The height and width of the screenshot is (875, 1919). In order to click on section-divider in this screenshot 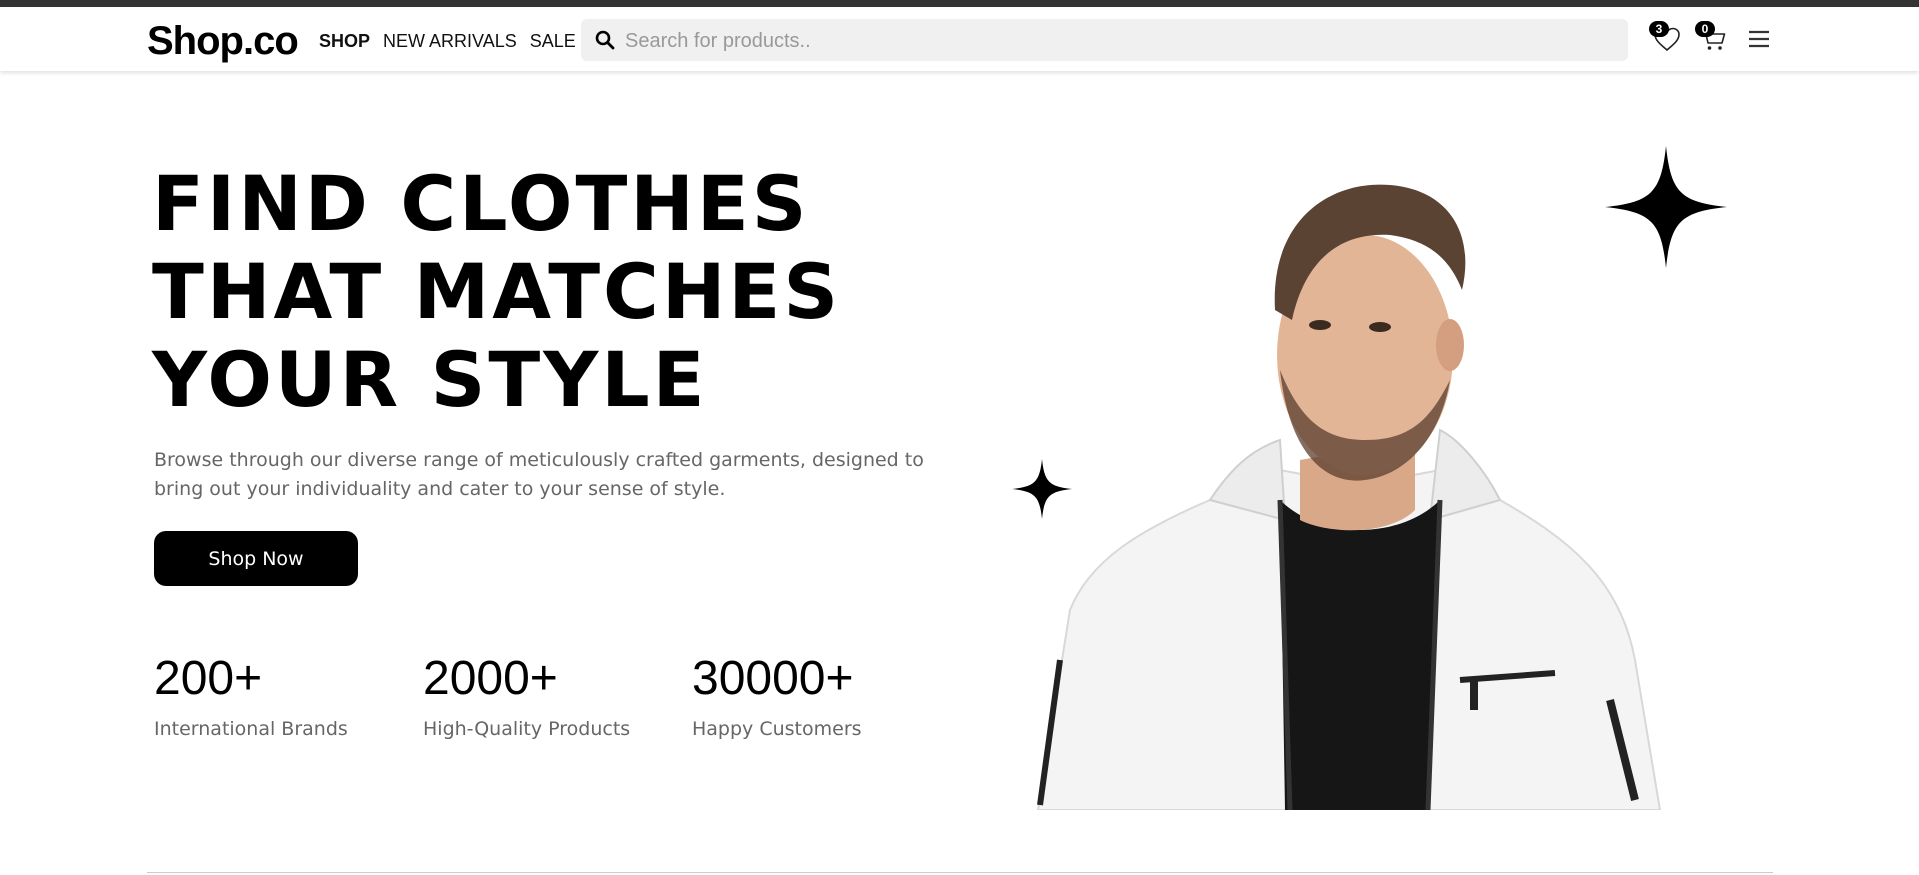, I will do `click(960, 872)`.